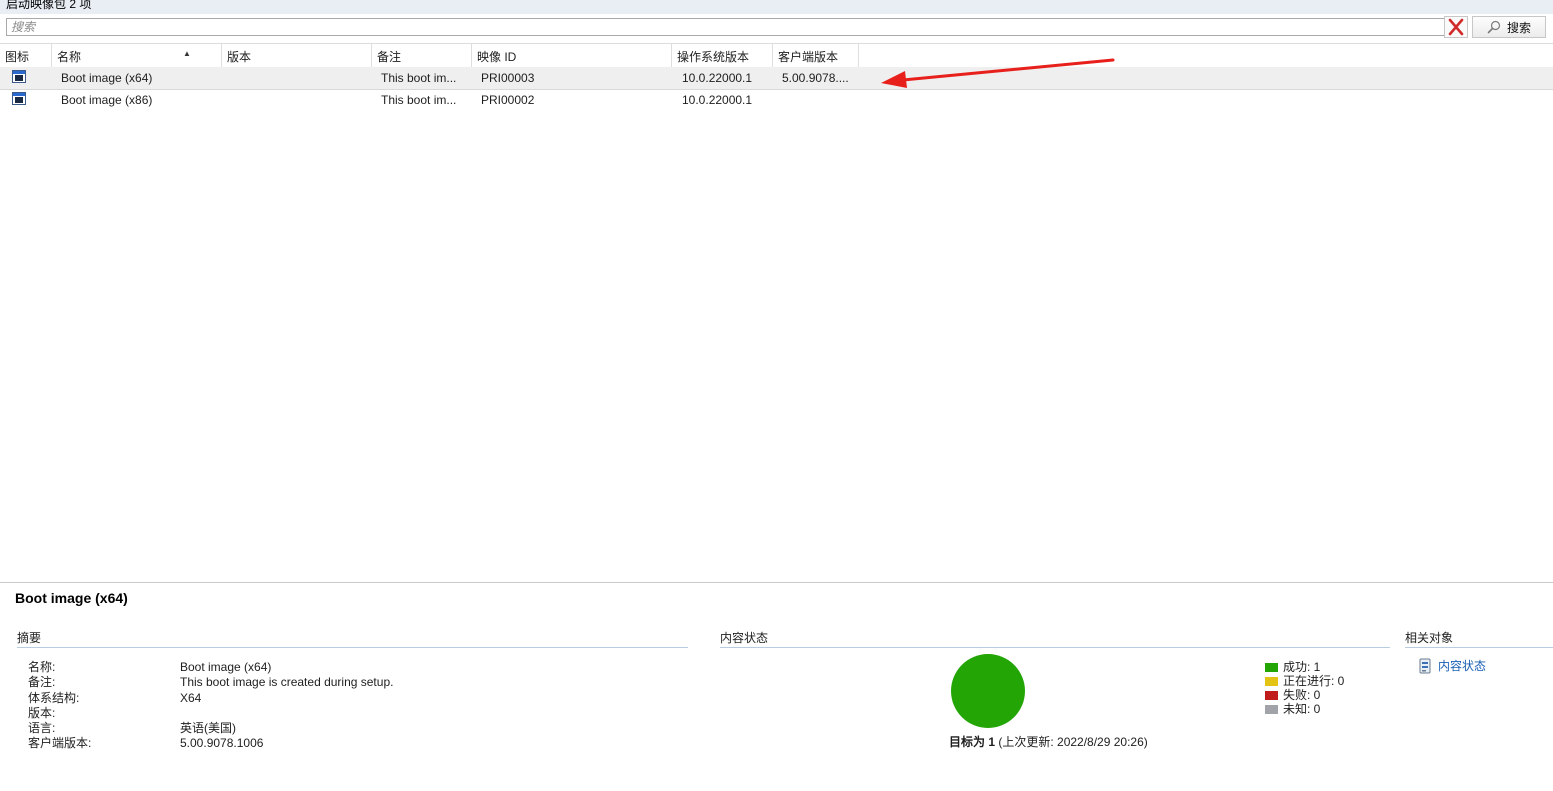  I want to click on details-title: Boot image (x64), so click(71, 598).